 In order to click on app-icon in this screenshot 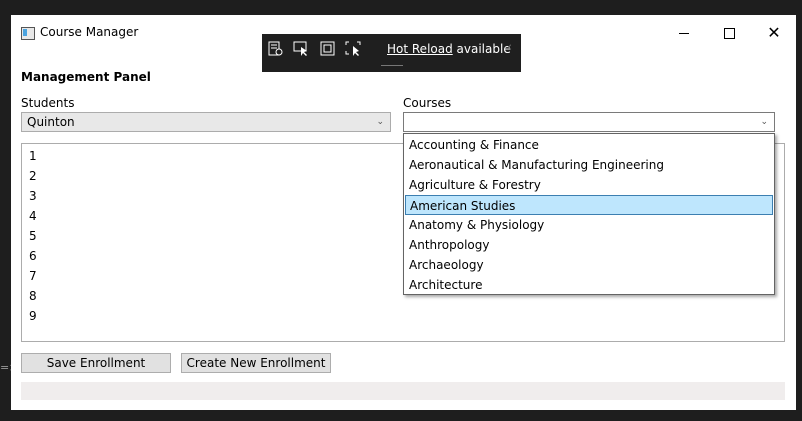, I will do `click(28, 33)`.